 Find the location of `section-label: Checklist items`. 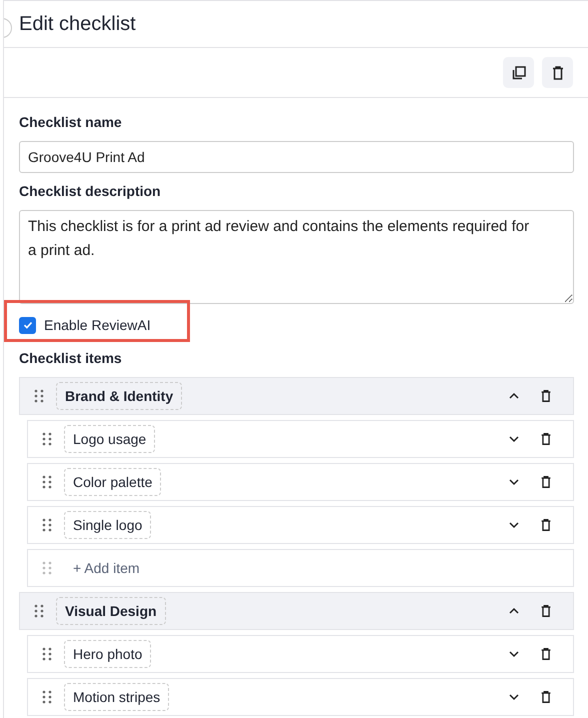

section-label: Checklist items is located at coordinates (71, 358).